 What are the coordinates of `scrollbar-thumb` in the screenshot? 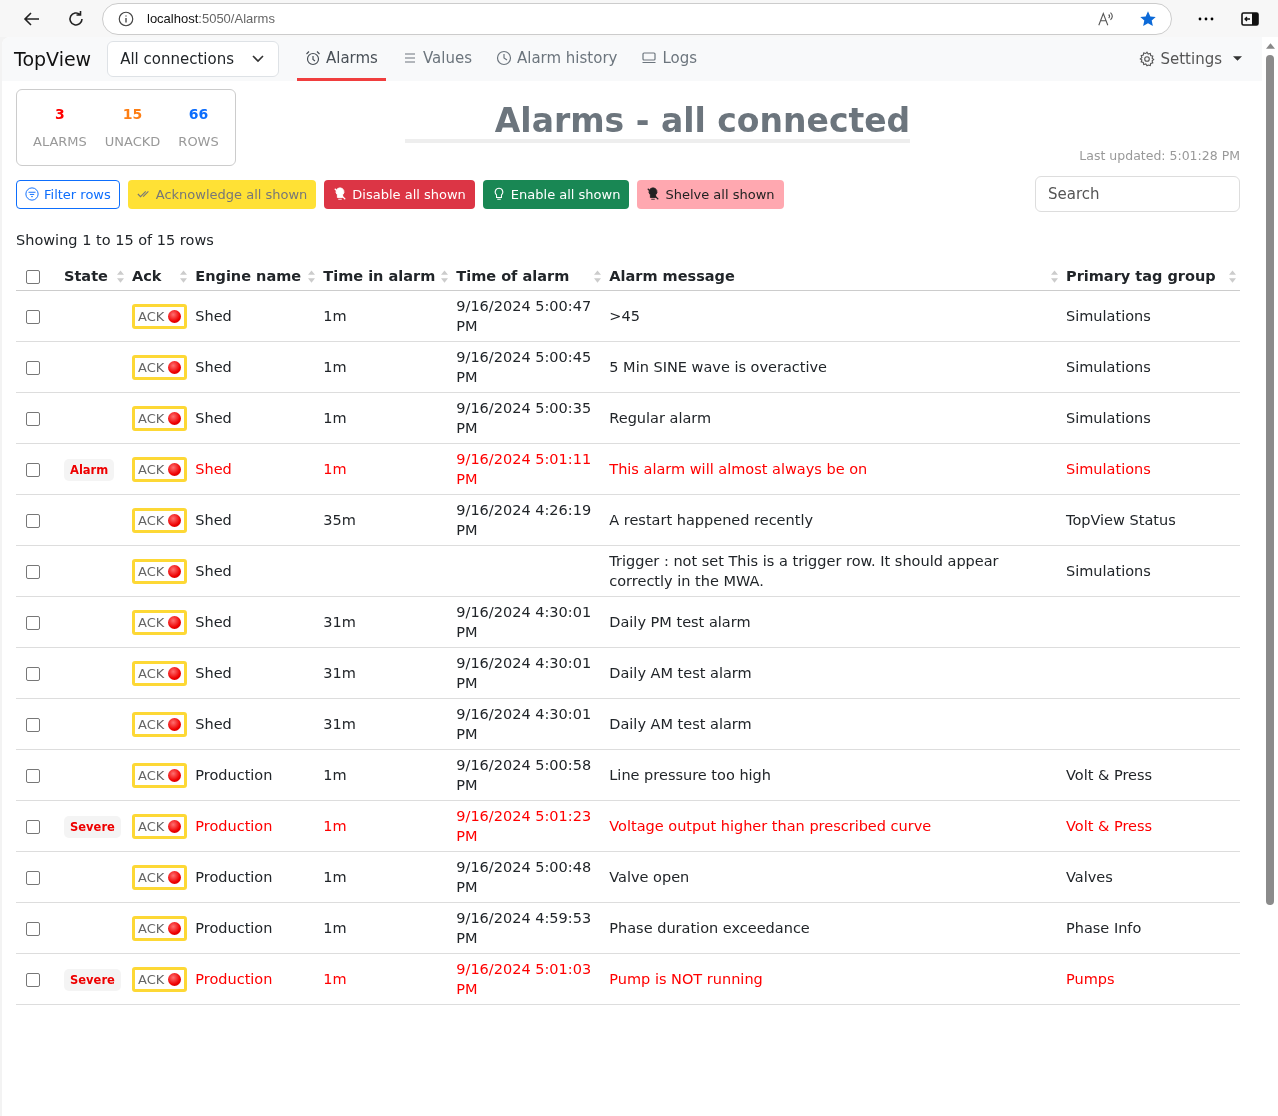 It's located at (1270, 480).